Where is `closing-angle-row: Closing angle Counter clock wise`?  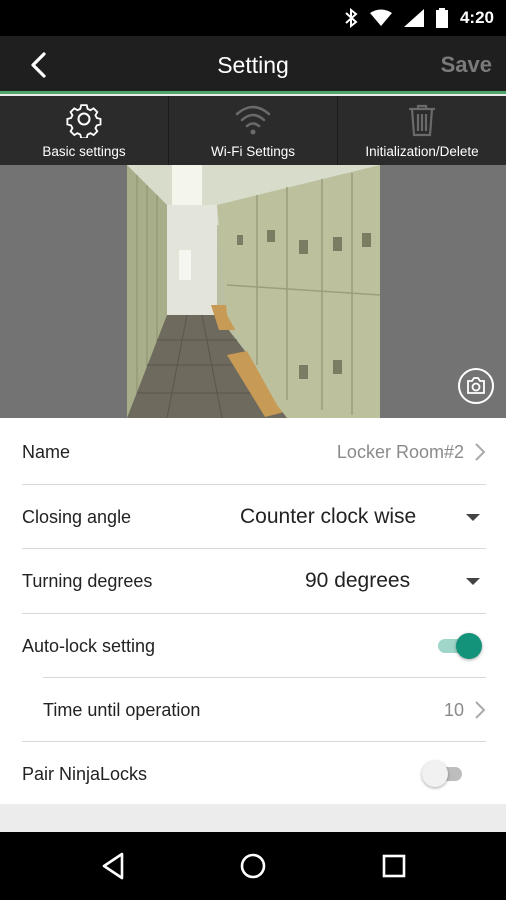 closing-angle-row: Closing angle Counter clock wise is located at coordinates (253, 517).